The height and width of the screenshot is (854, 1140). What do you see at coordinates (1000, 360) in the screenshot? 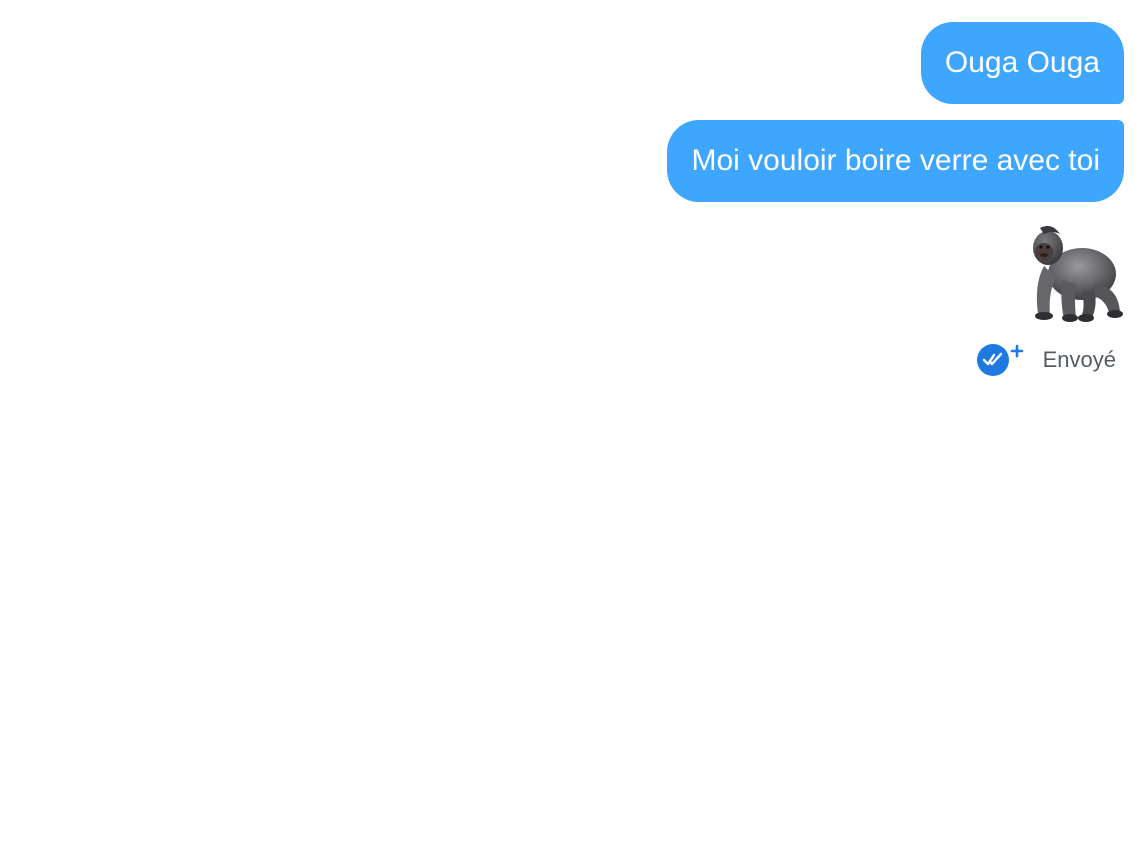
I see `read-receipt-plus-icon` at bounding box center [1000, 360].